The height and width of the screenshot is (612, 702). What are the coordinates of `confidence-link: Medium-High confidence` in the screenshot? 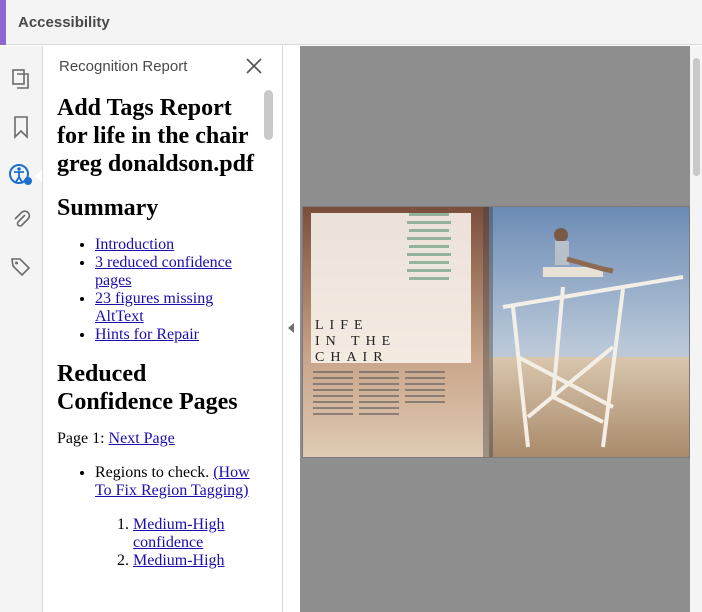 It's located at (179, 533).